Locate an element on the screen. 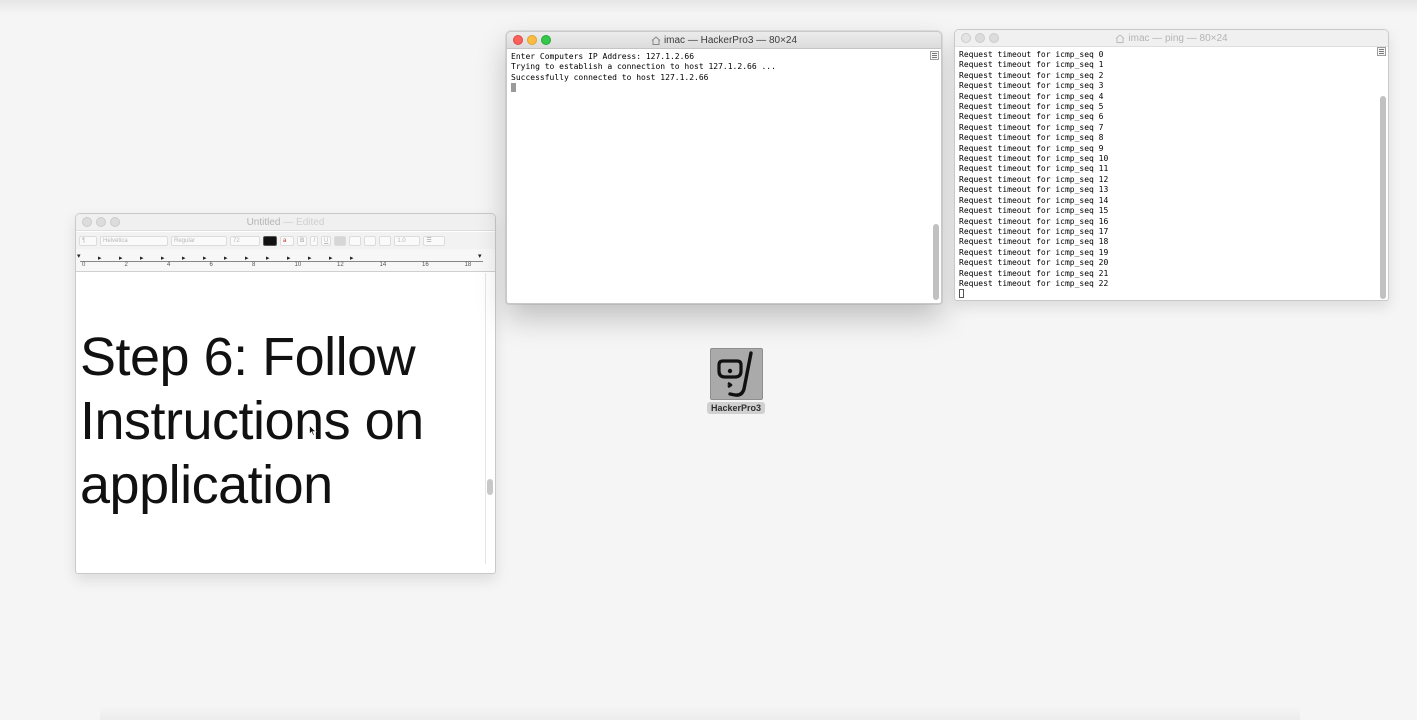 This screenshot has width=1417, height=720. terminal-line: Request timeout for icmp_seq 18 is located at coordinates (1034, 242).